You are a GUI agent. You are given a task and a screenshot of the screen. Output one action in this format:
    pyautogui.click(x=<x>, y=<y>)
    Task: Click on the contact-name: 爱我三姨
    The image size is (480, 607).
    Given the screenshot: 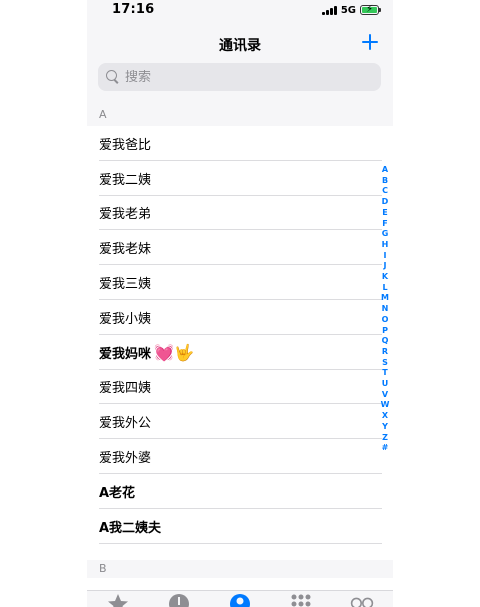 What is the action you would take?
    pyautogui.click(x=125, y=285)
    